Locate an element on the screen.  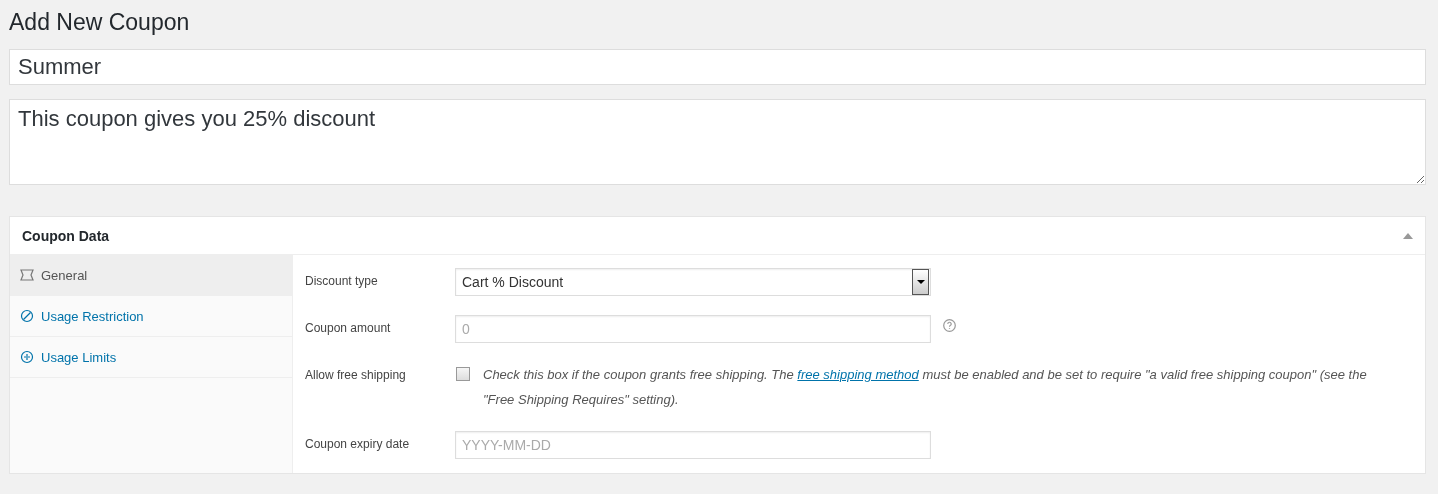
panel-title: Coupon Data is located at coordinates (66, 235).